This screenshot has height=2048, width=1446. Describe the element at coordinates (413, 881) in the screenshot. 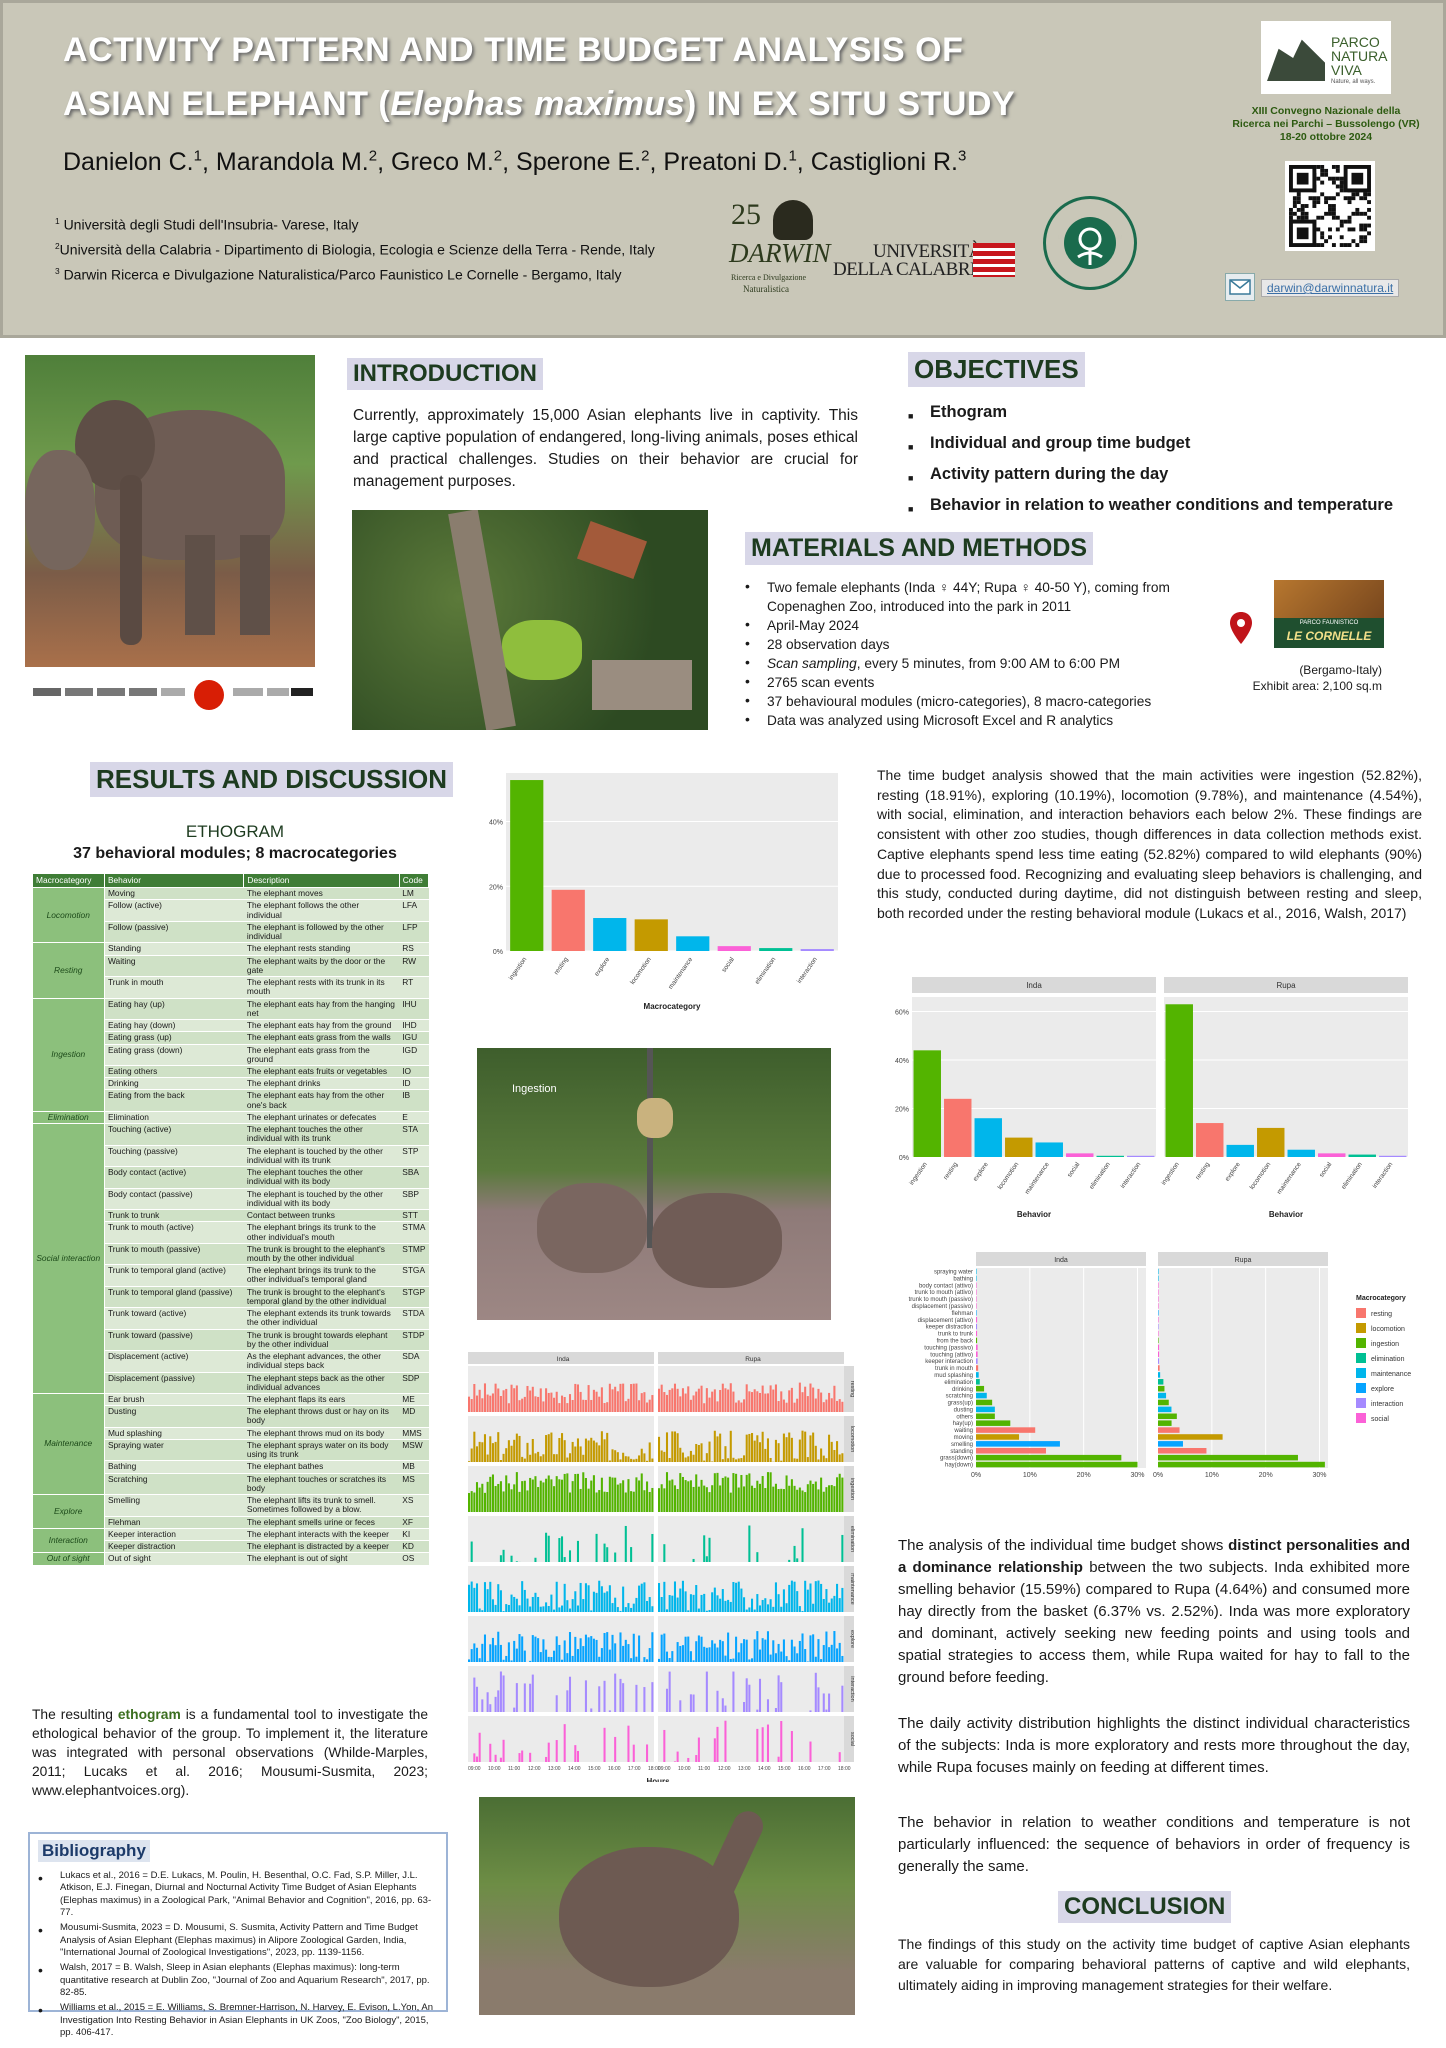

I see `table-header: Code` at that location.